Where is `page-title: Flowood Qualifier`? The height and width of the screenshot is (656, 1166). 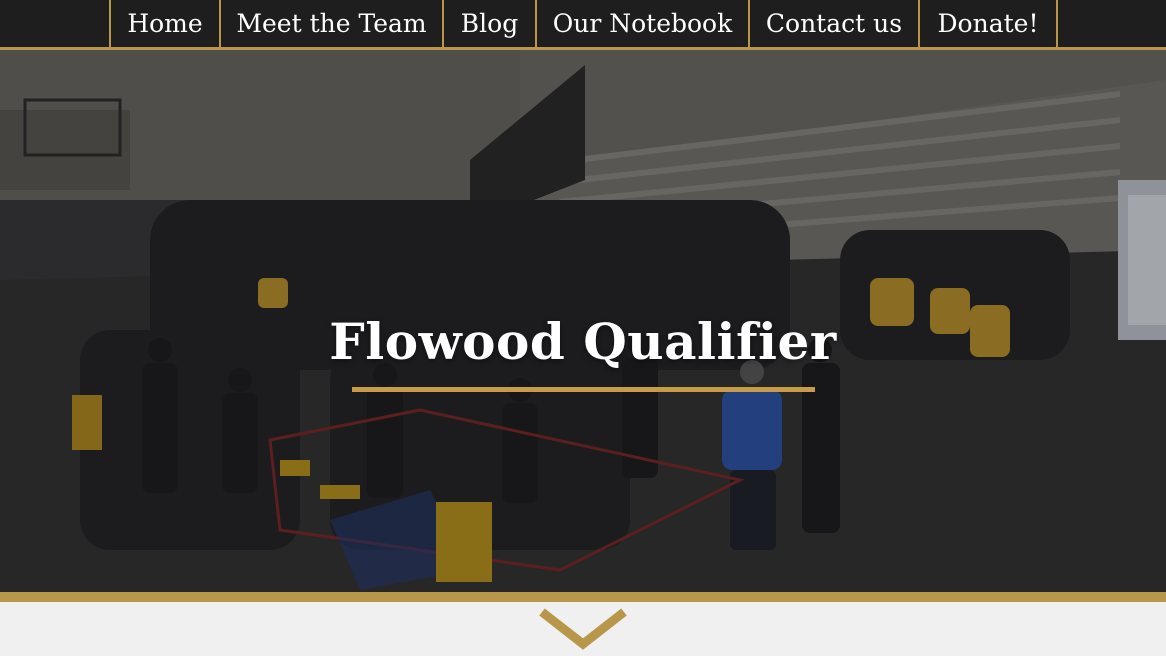
page-title: Flowood Qualifier is located at coordinates (583, 341).